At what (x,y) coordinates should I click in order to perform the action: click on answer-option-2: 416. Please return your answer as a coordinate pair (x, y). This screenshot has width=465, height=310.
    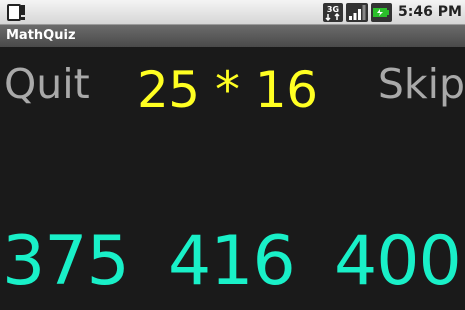
    Looking at the image, I should click on (232, 262).